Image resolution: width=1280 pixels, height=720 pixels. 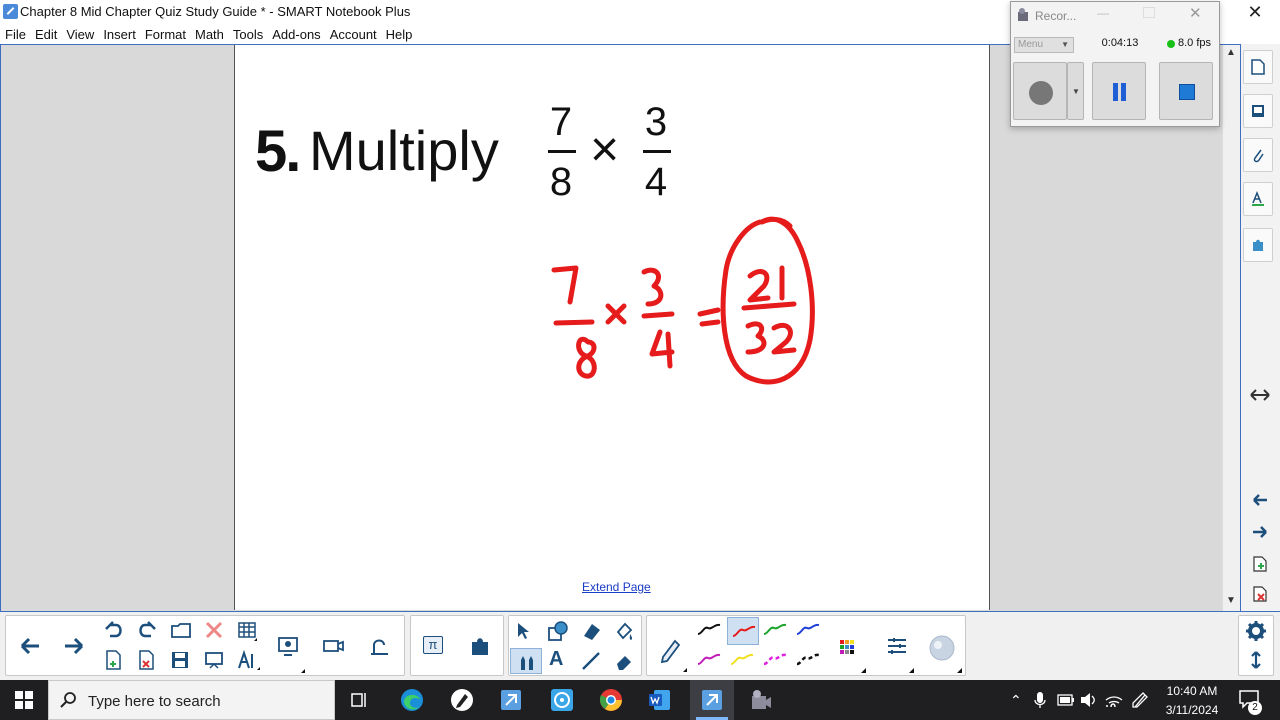 I want to click on menu-help: Help, so click(x=401, y=34).